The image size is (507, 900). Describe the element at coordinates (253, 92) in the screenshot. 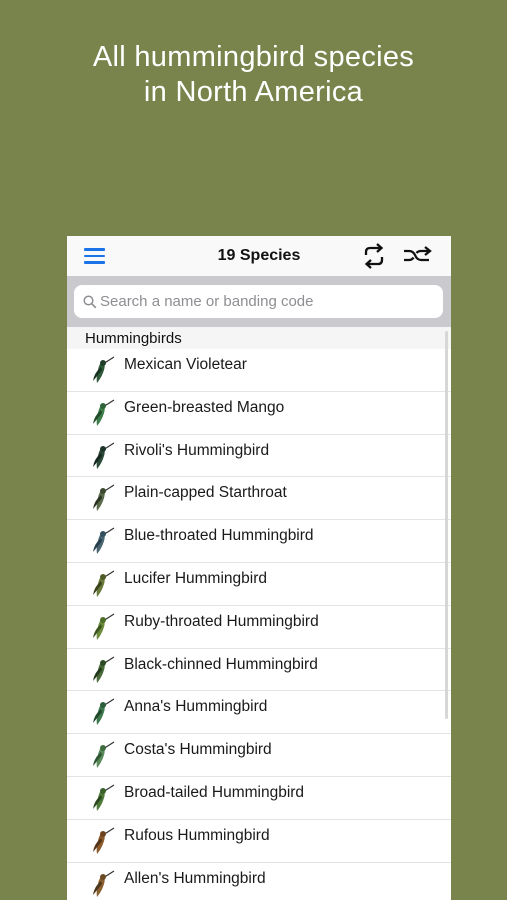

I see `promo-line-2: in North America` at that location.